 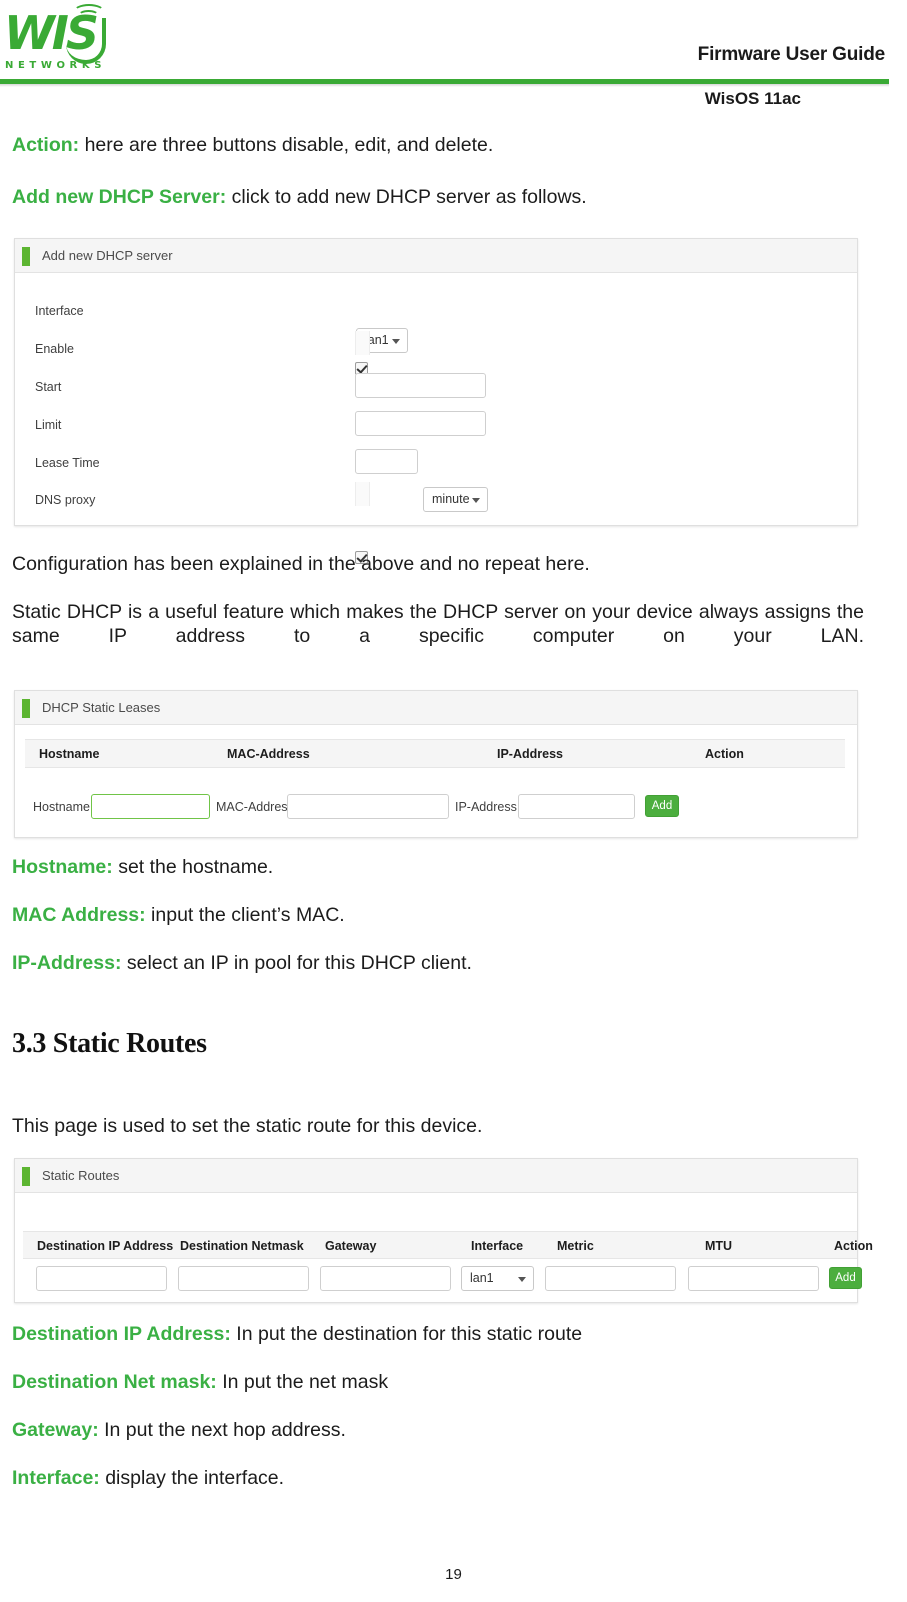 I want to click on action-label: Action:, so click(x=46, y=145).